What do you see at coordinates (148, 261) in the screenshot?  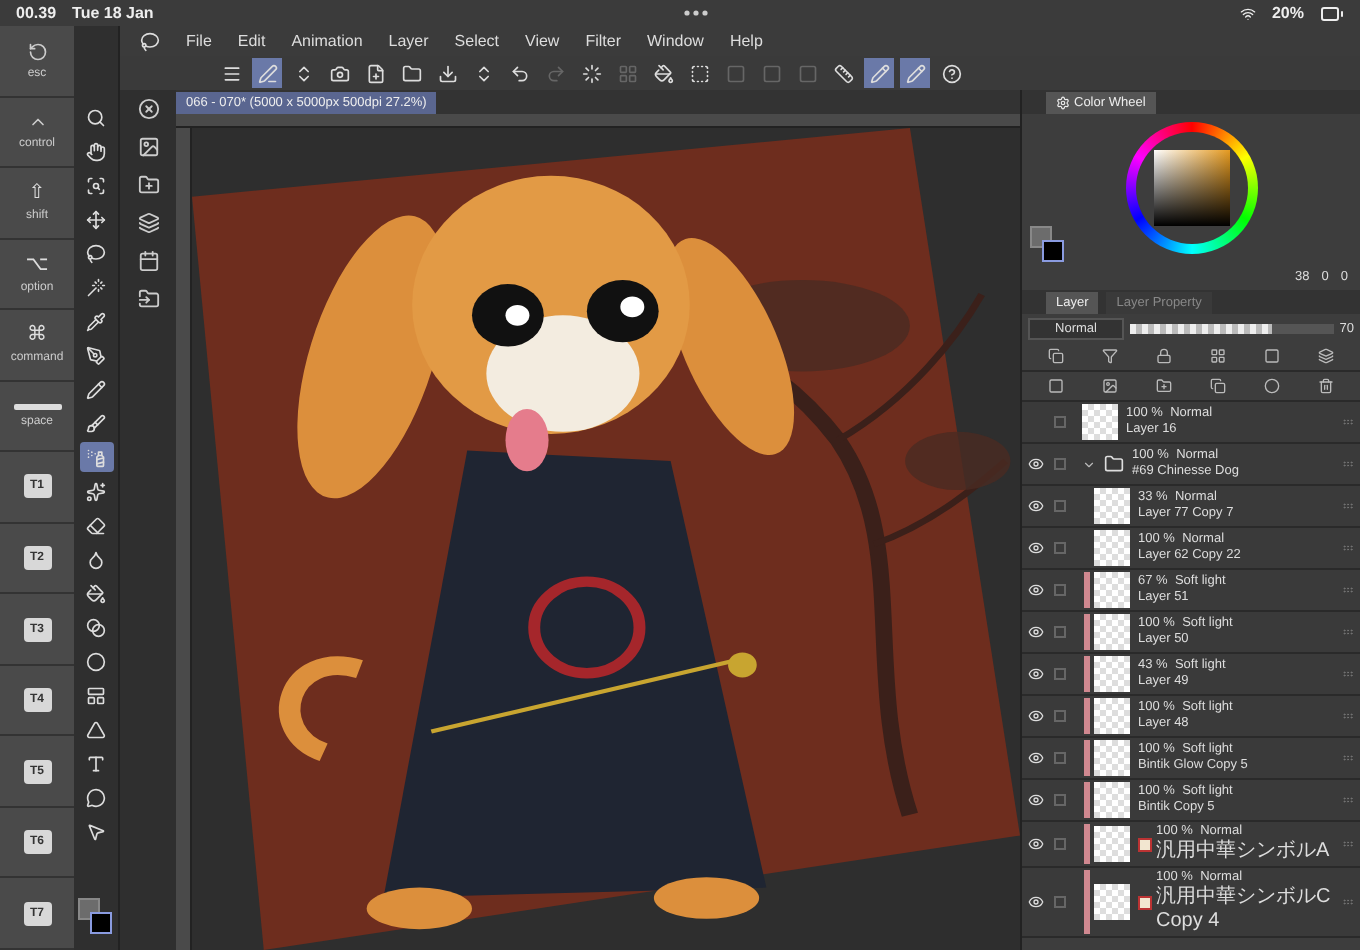 I see `calendar-icon` at bounding box center [148, 261].